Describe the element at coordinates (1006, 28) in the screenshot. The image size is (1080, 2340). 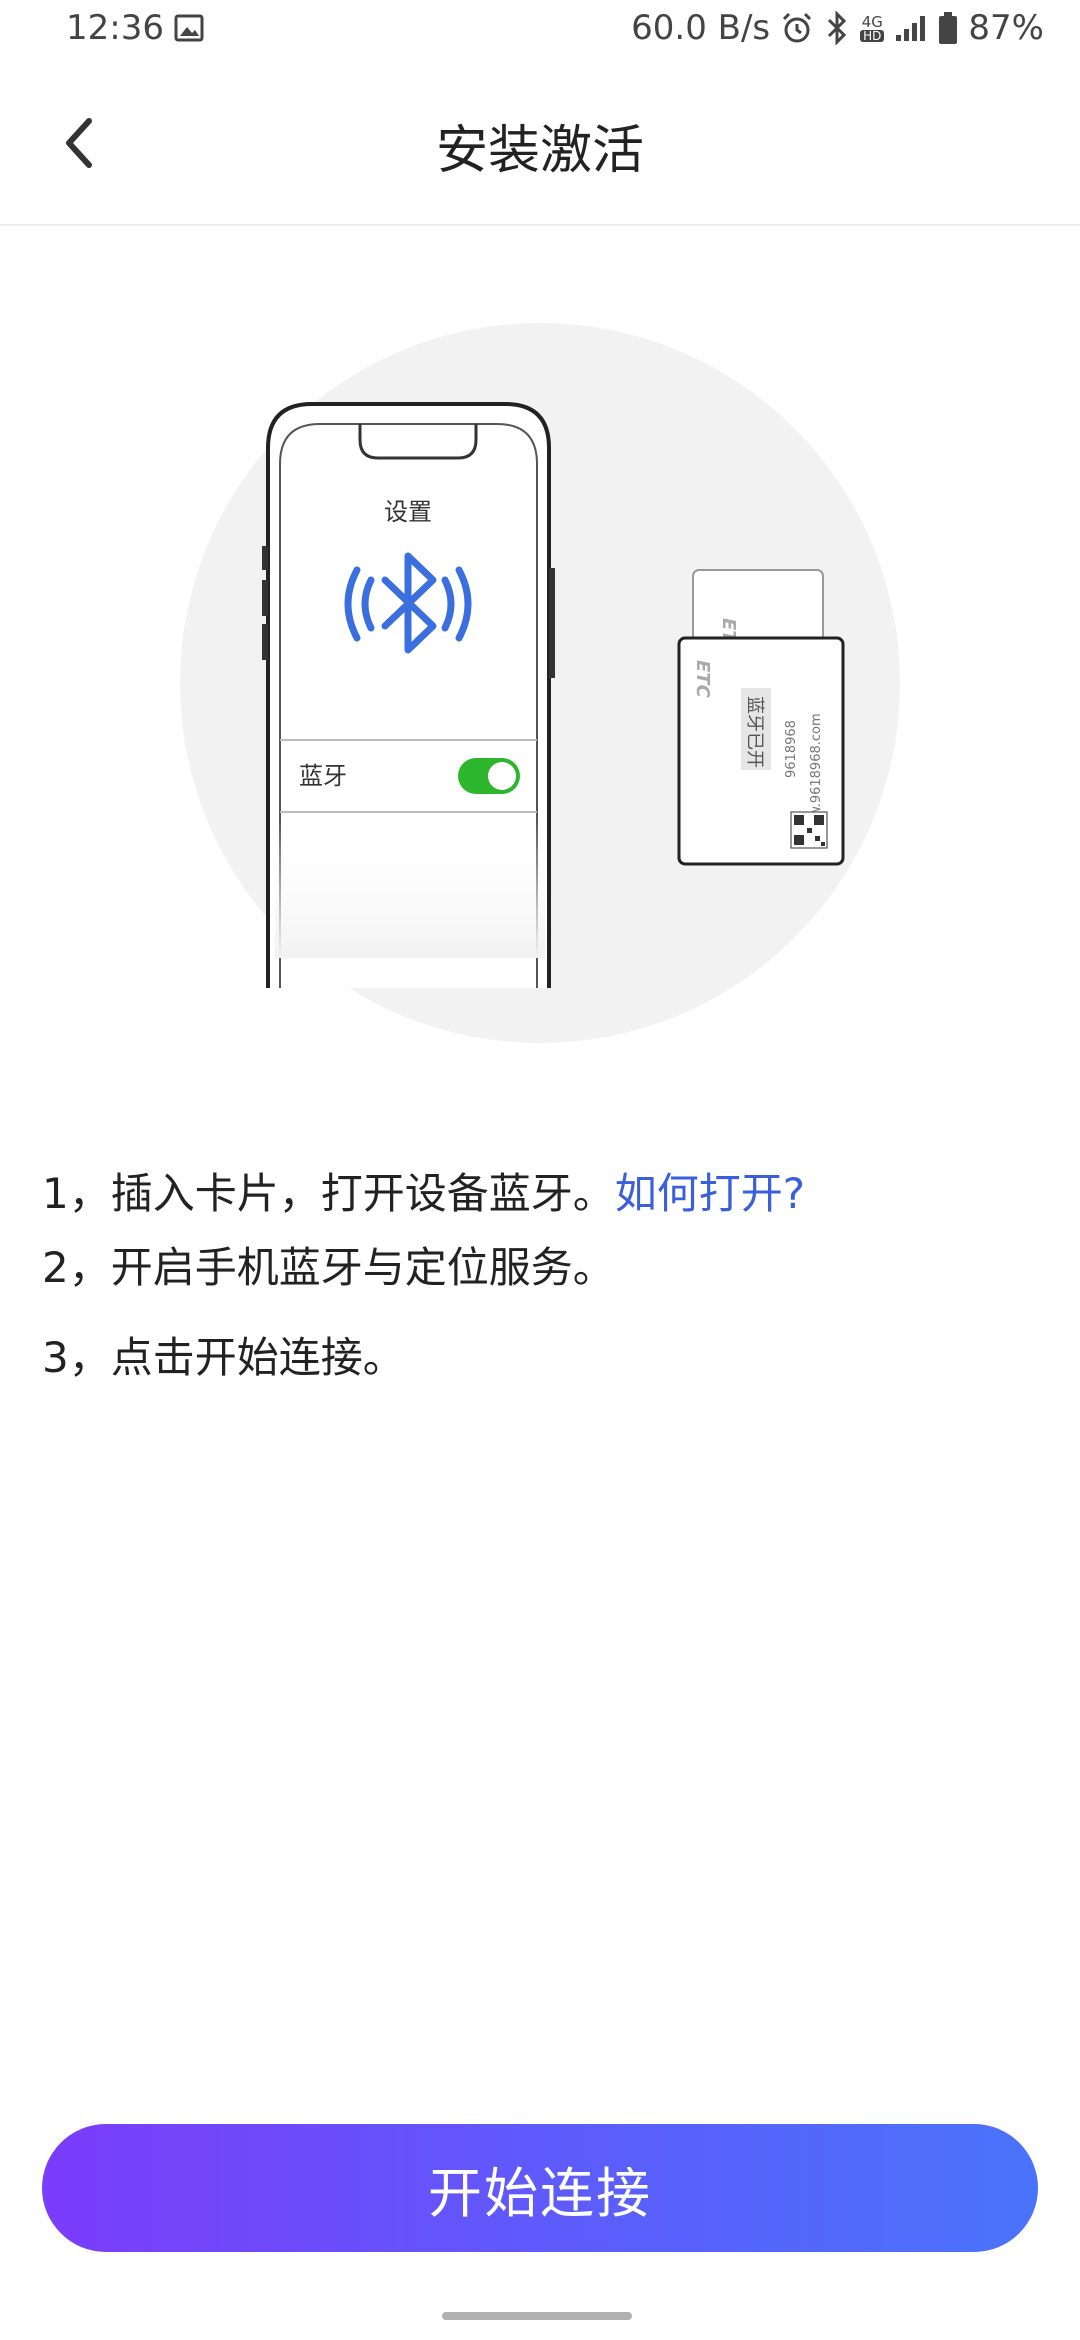
I see `battery-level: 87%` at that location.